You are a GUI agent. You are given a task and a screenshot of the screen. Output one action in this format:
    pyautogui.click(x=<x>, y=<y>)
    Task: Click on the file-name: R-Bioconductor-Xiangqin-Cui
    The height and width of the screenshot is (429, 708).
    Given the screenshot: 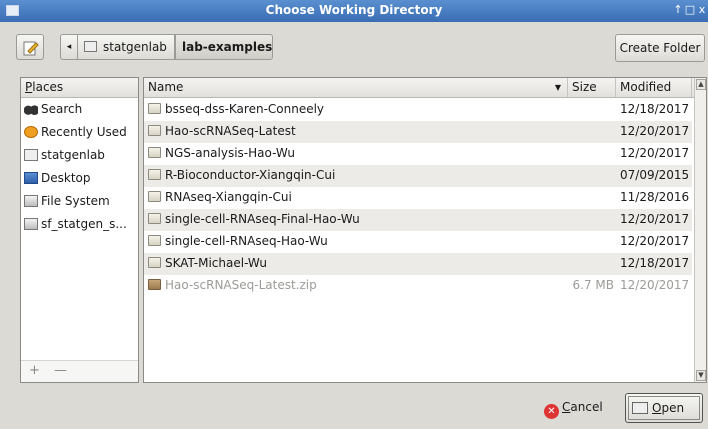 What is the action you would take?
    pyautogui.click(x=250, y=175)
    